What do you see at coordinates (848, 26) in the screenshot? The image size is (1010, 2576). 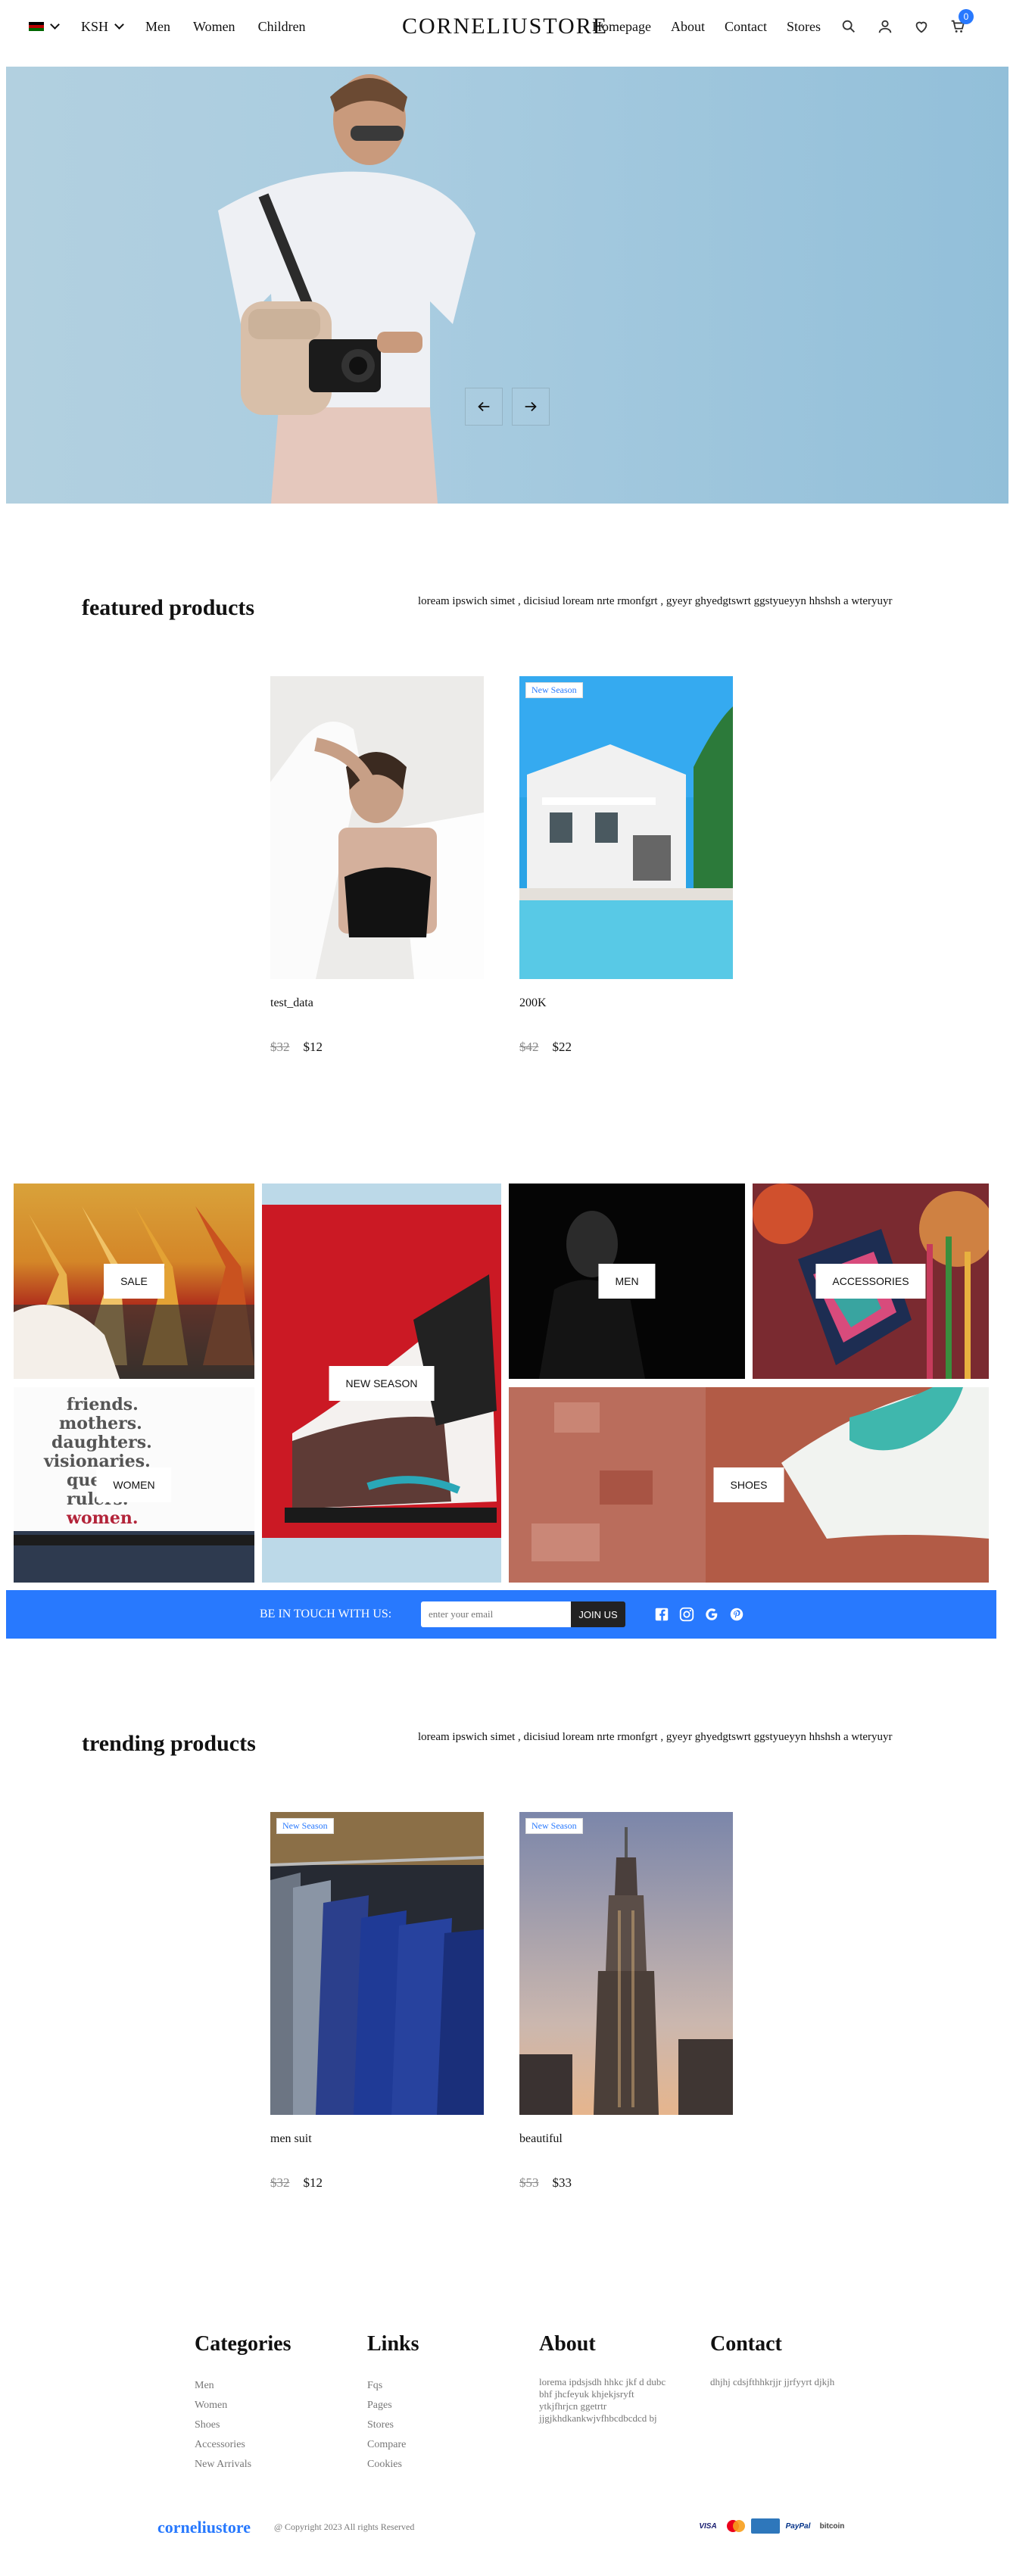 I see `search-icon` at bounding box center [848, 26].